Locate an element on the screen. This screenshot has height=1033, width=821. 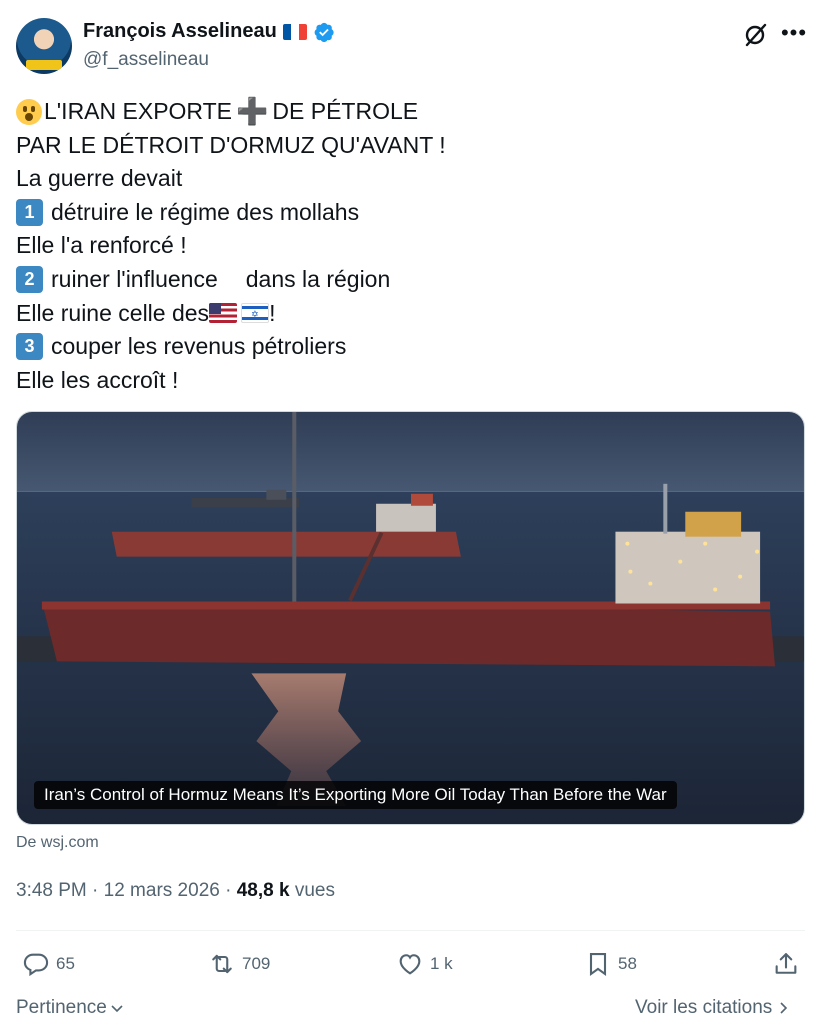
link-card-source: De wsj.com is located at coordinates (57, 843).